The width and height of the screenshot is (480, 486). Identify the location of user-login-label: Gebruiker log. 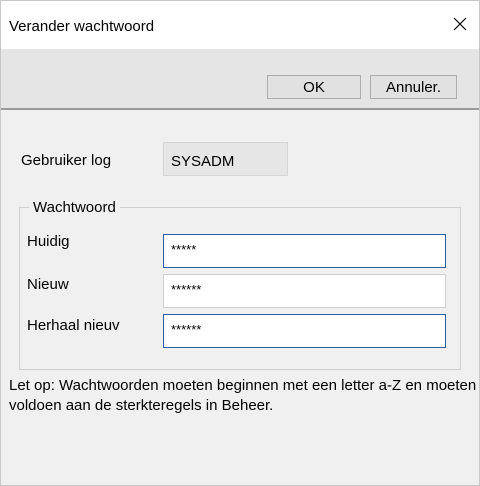
(66, 160).